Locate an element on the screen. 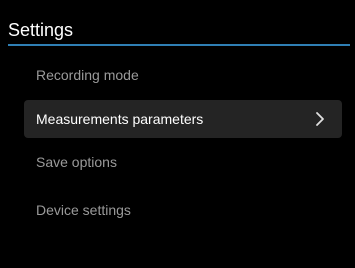  header-divider is located at coordinates (179, 45).